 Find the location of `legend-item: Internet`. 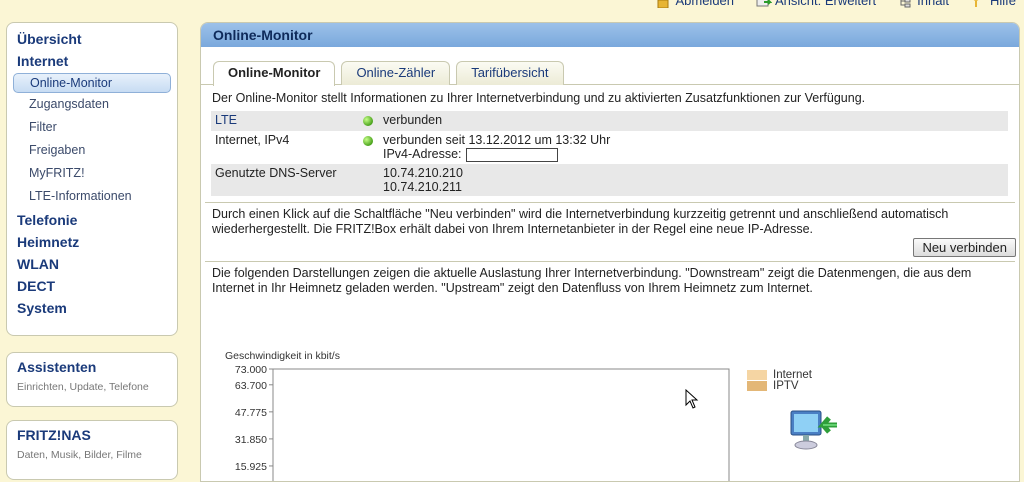

legend-item: Internet is located at coordinates (779, 375).